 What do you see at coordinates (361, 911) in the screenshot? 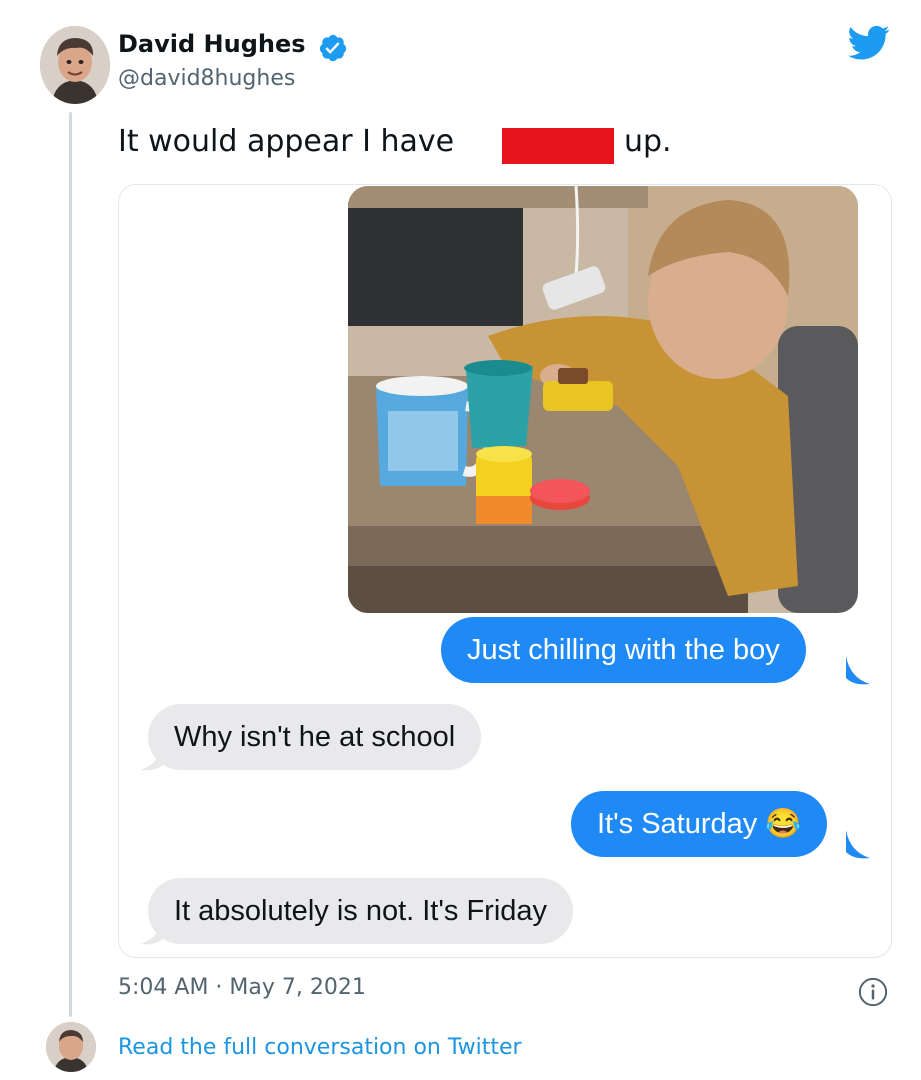
I see `message-bubble-incoming: It absolutely is not. It's Friday` at bounding box center [361, 911].